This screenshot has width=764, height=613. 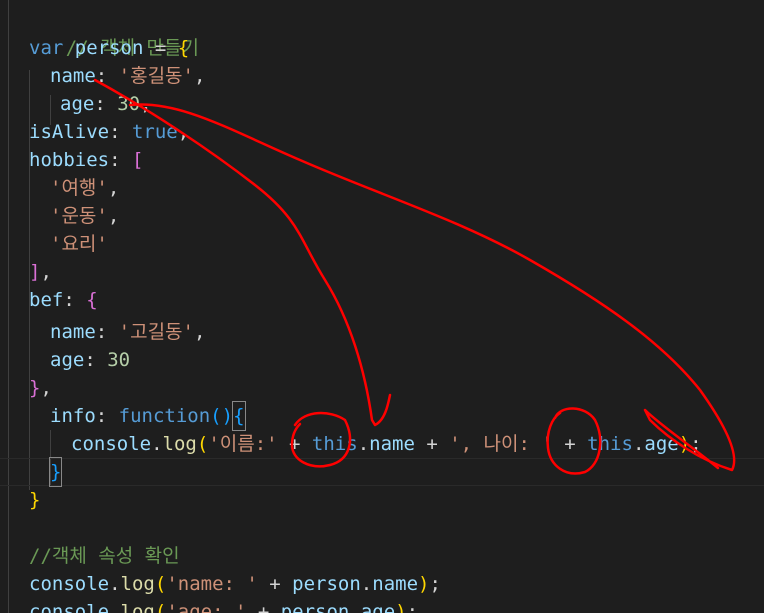 I want to click on code-line-brace-close: },, so click(x=40, y=388).